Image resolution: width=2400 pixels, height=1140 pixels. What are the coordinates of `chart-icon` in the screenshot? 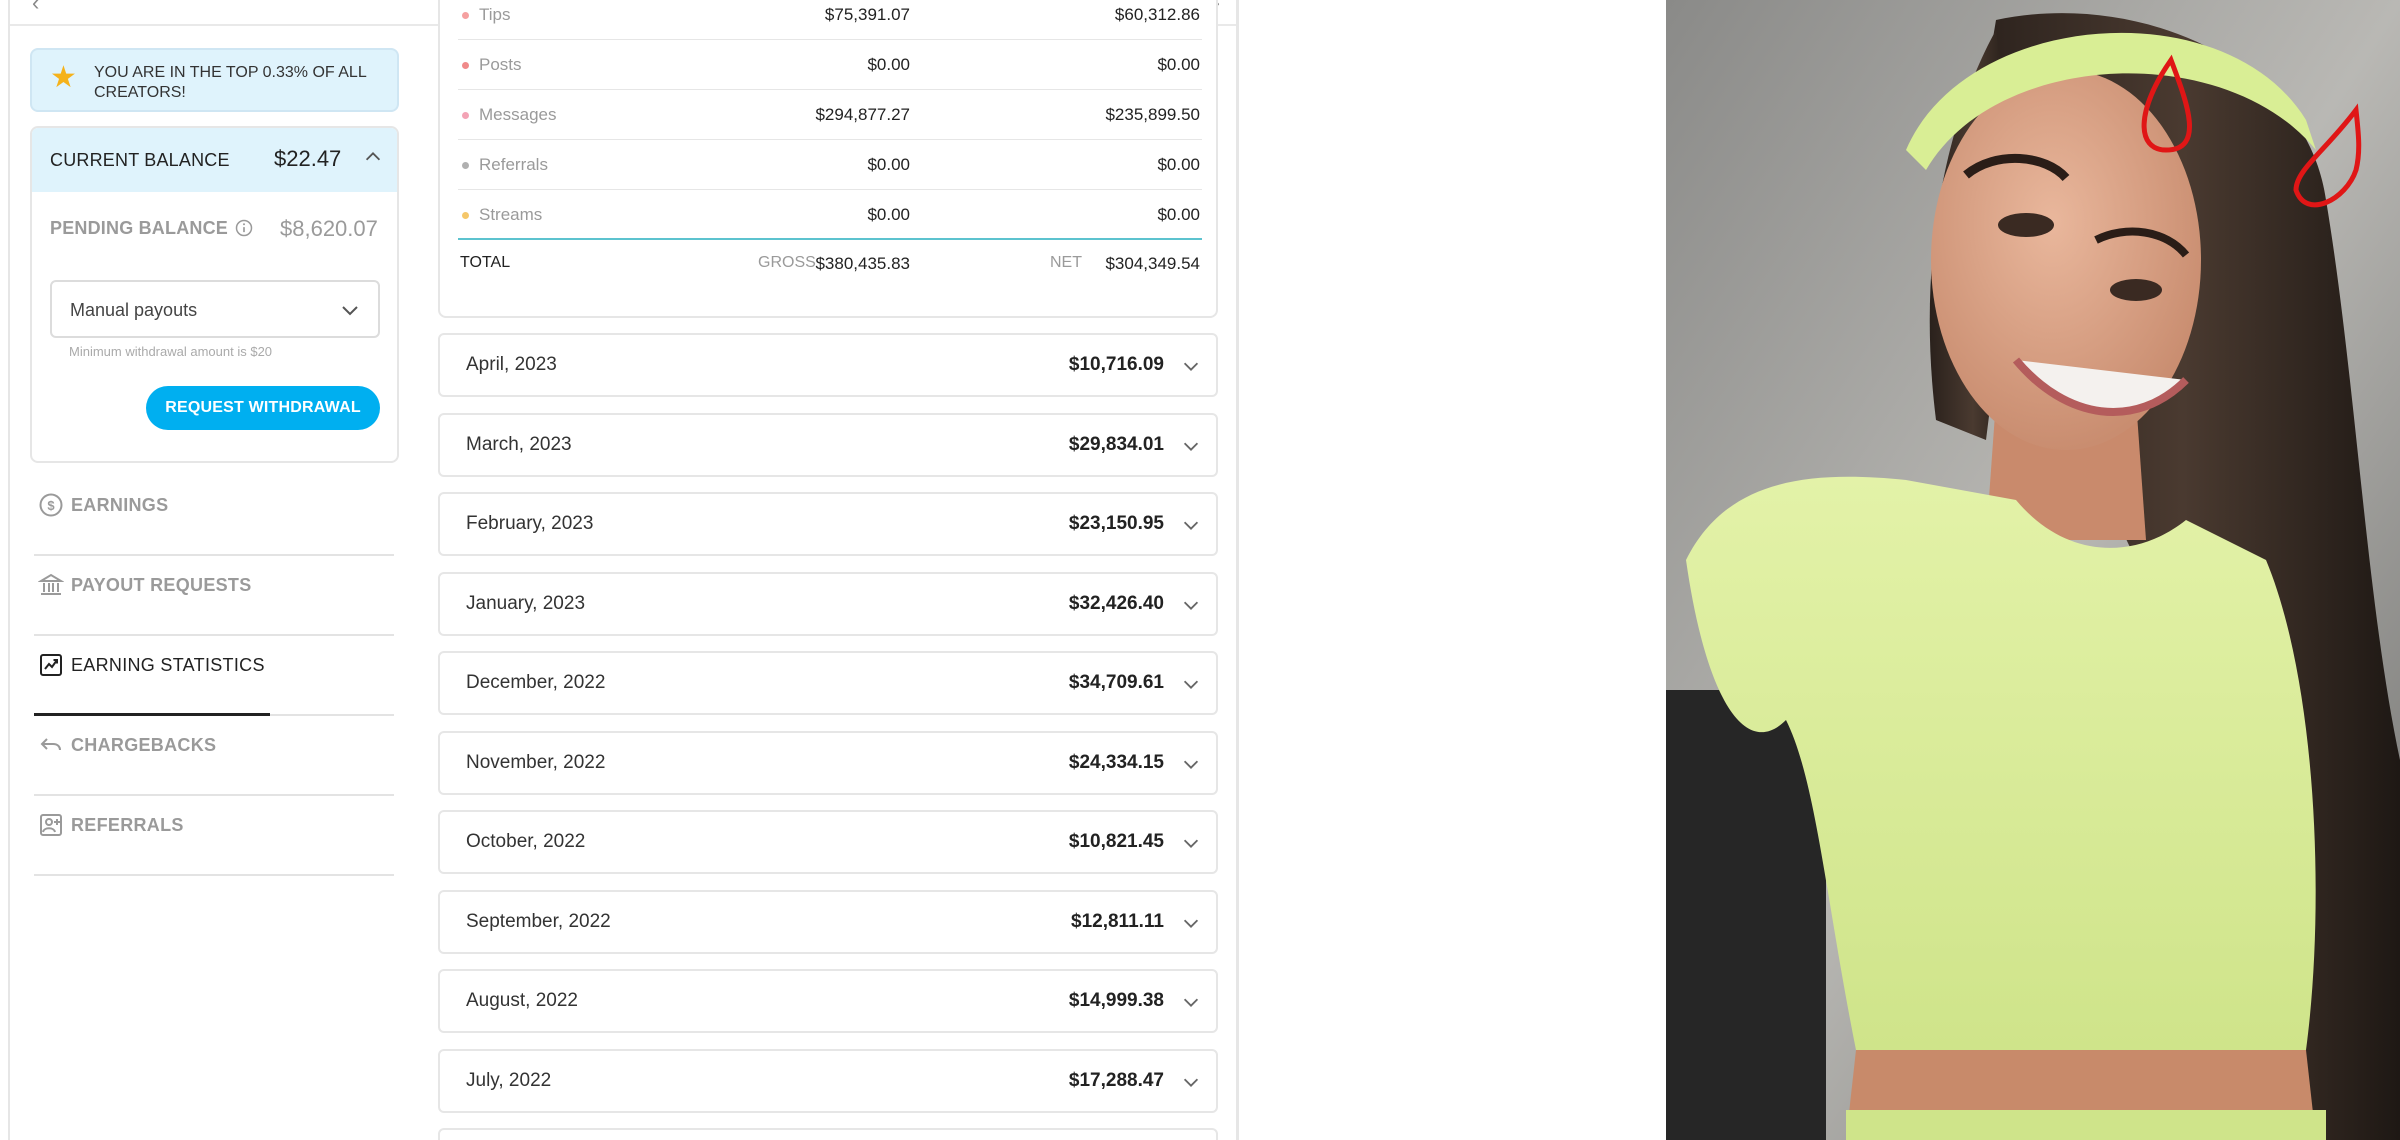 It's located at (51, 665).